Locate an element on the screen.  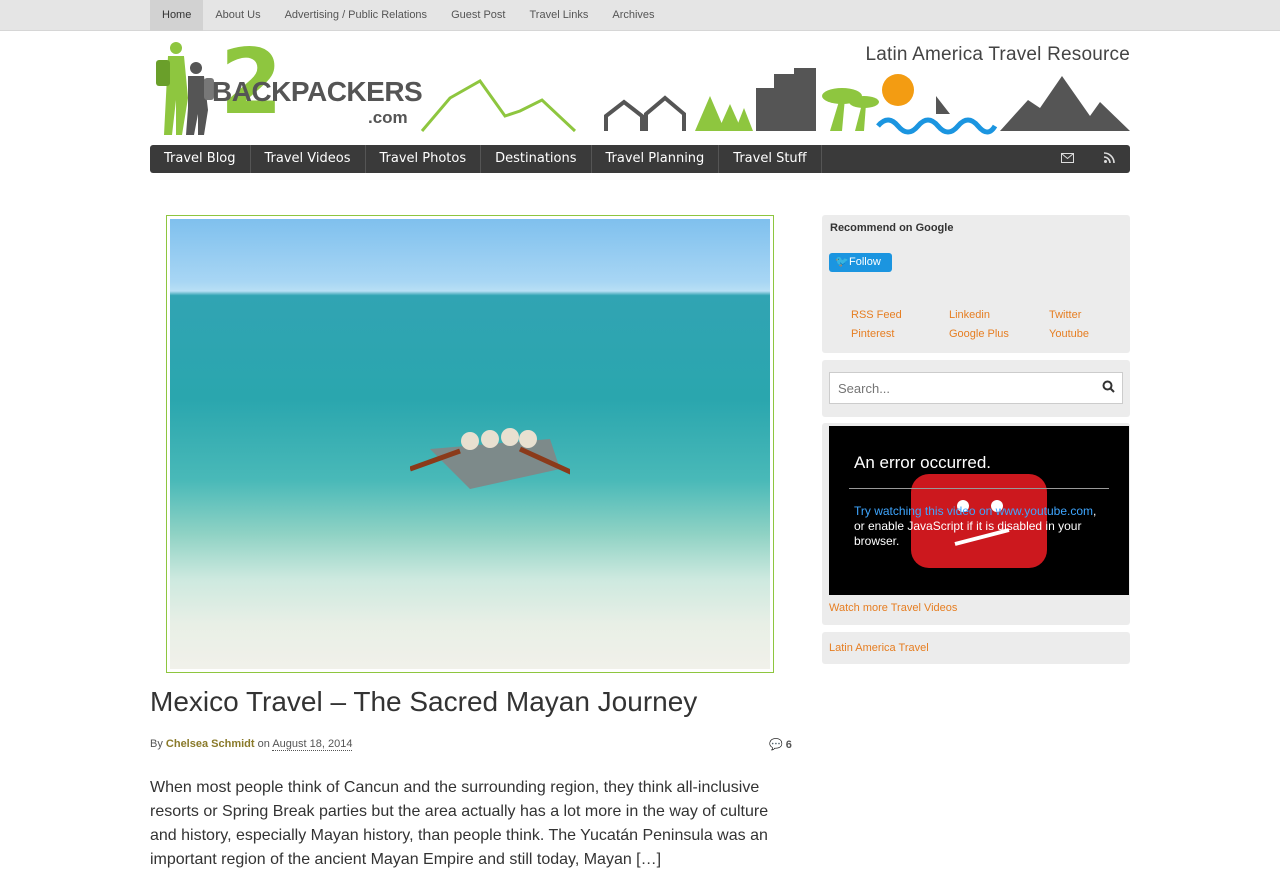
social-link-linkedin: Linkedin is located at coordinates (999, 315).